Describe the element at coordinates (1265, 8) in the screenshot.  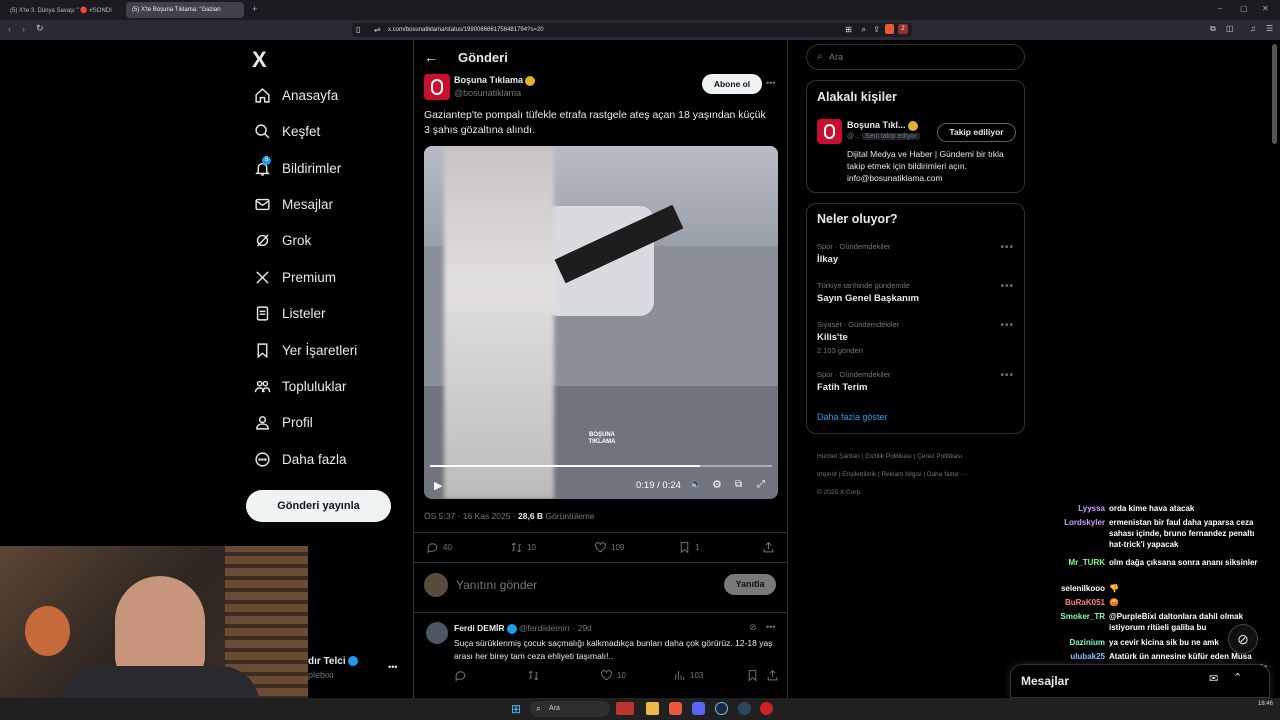
I see `close-window-icon: ✕` at that location.